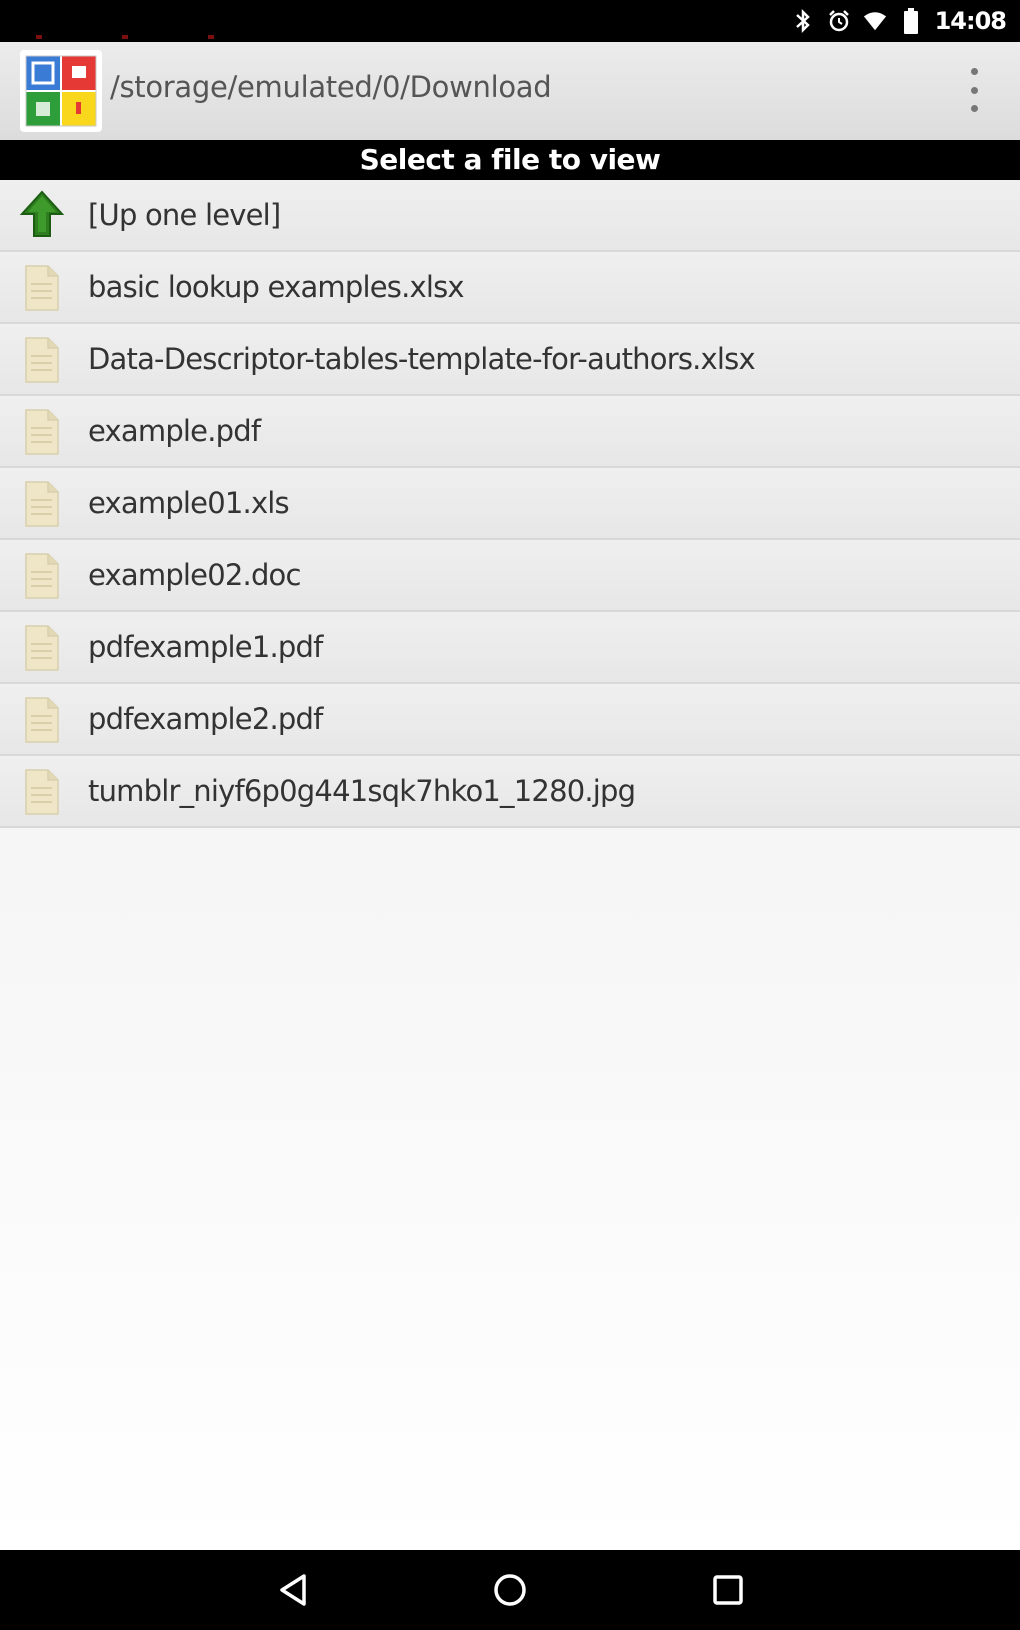  I want to click on list-item-label: [Up one level], so click(184, 215).